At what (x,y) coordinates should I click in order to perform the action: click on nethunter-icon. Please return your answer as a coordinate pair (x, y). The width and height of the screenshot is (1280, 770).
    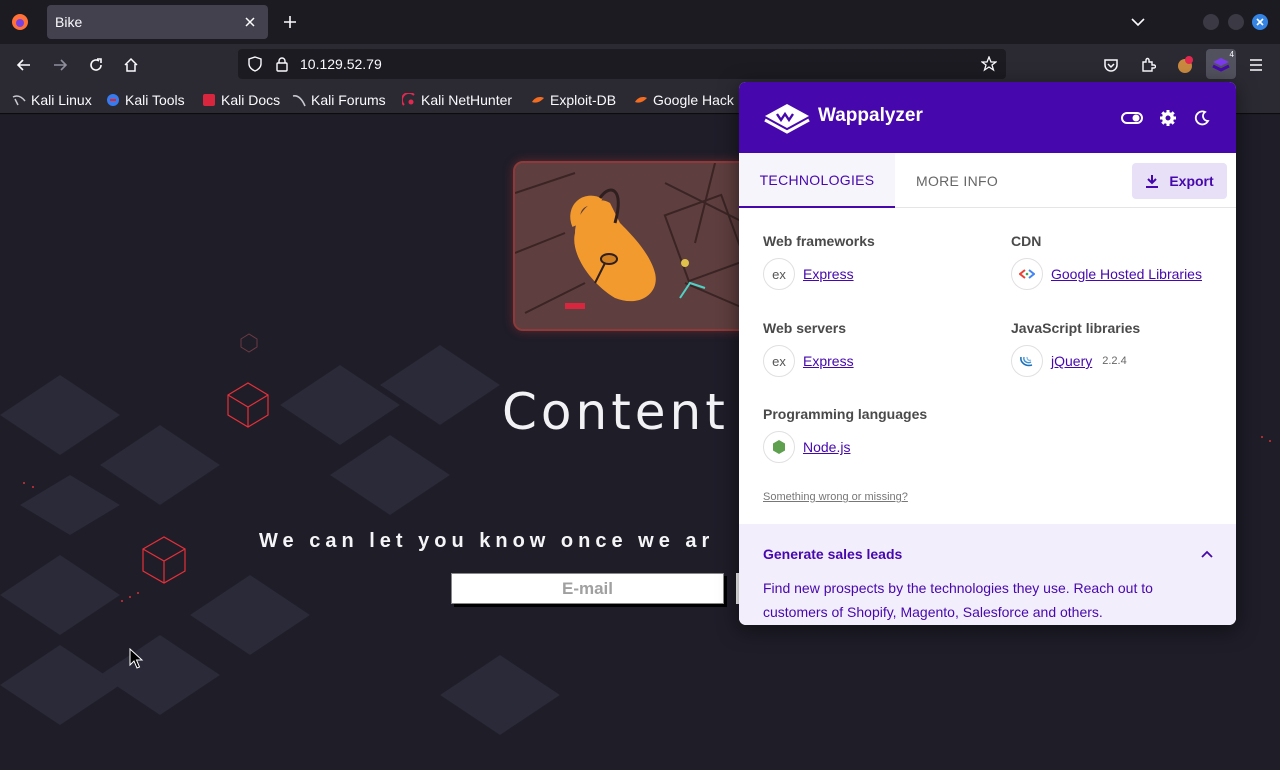
    Looking at the image, I should click on (409, 100).